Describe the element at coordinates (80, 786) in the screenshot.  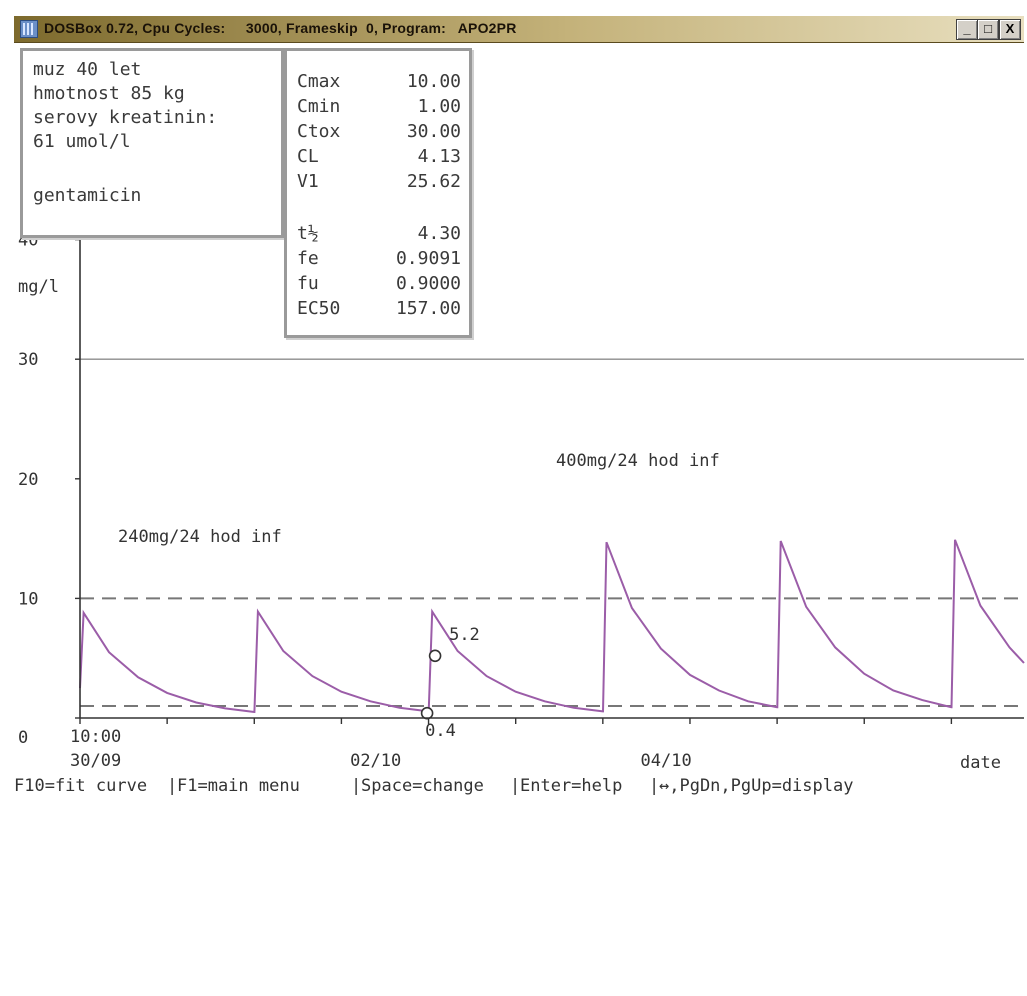
I see `fit-curve-command: F10=fit curve` at that location.